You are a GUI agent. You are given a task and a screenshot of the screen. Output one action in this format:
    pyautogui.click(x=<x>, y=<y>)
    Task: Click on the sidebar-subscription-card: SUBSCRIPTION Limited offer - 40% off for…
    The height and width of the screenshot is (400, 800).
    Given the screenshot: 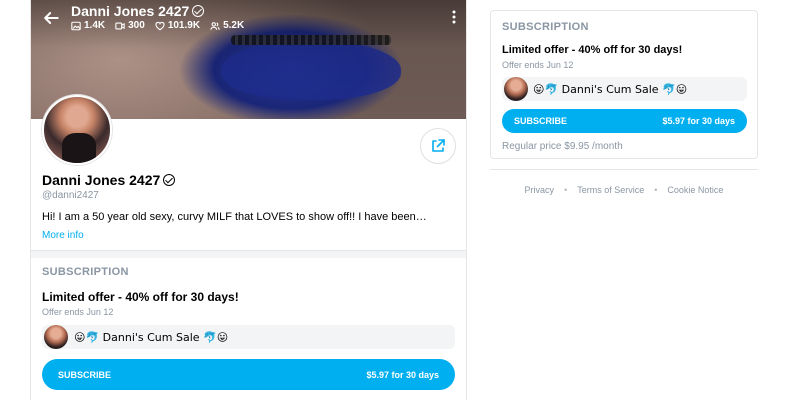 What is the action you would take?
    pyautogui.click(x=624, y=84)
    